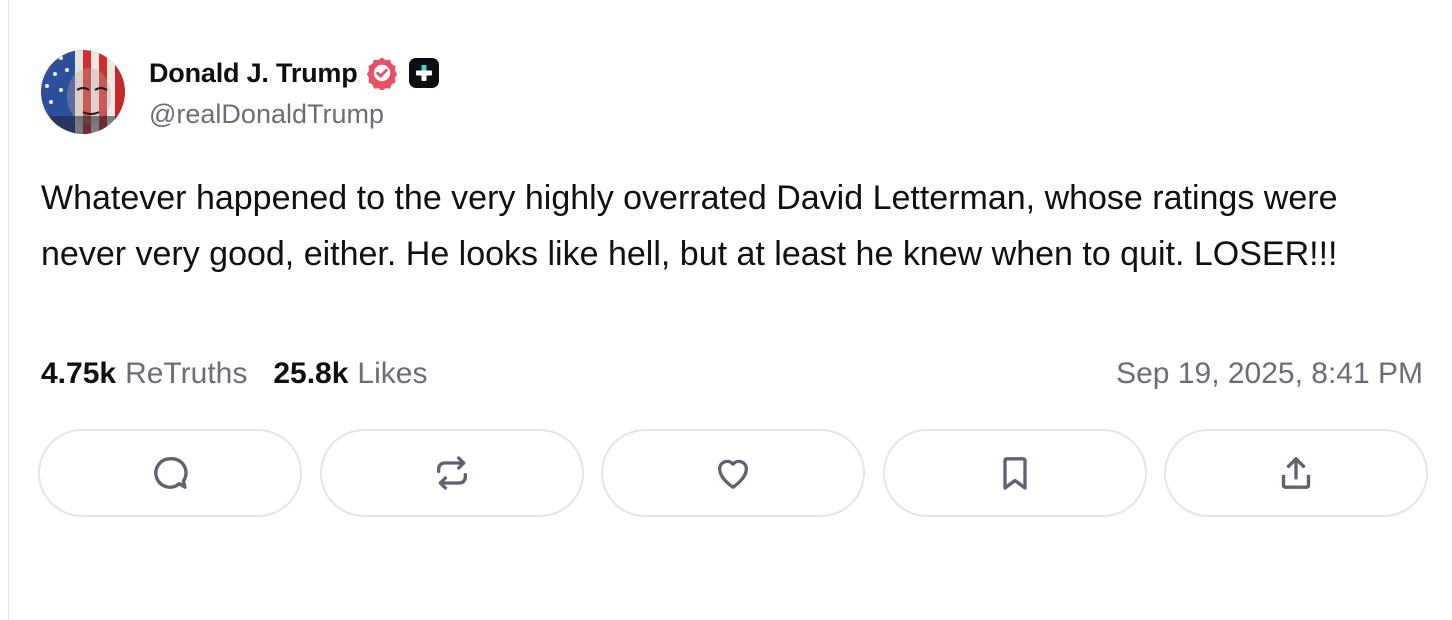 This screenshot has height=620, width=1452. I want to click on heart-icon, so click(733, 474).